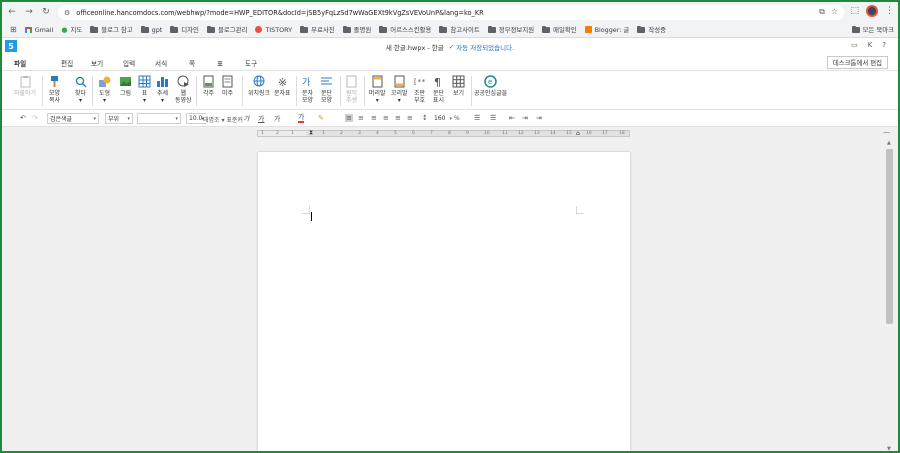 Image resolution: width=900 pixels, height=453 pixels. Describe the element at coordinates (398, 118) in the screenshot. I see `align-distribute-icon: ≡` at that location.